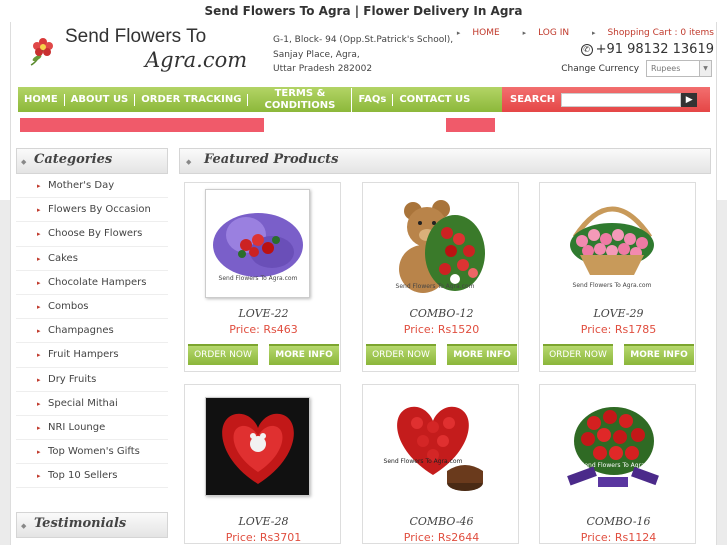  Describe the element at coordinates (434, 100) in the screenshot. I see `nav-contact-us: CONTACT US` at that location.